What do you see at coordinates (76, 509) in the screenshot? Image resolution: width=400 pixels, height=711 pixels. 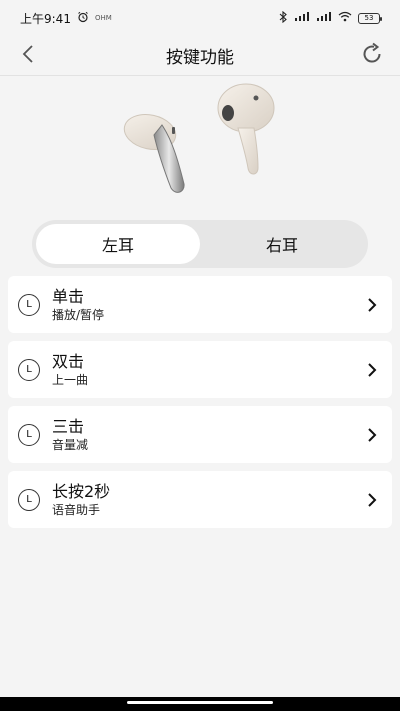 I see `item-action: 语音助手` at bounding box center [76, 509].